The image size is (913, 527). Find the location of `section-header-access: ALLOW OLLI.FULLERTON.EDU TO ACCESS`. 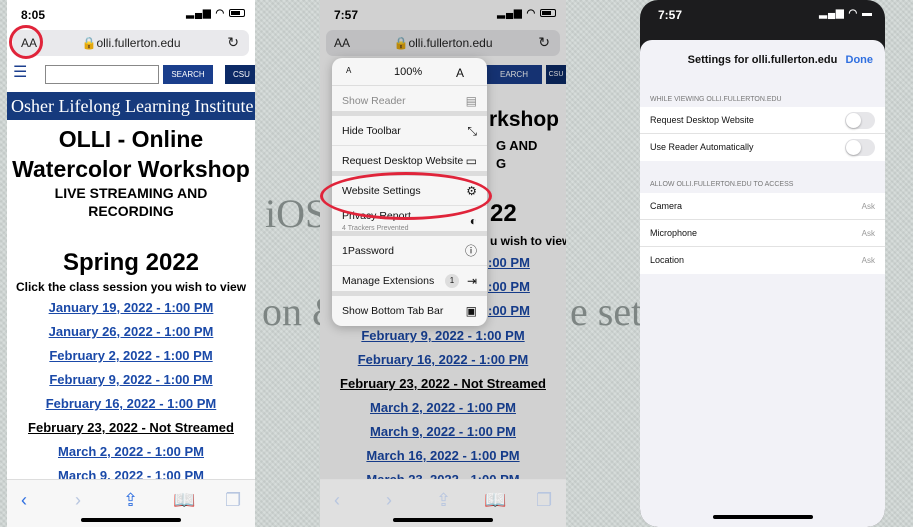

section-header-access: ALLOW OLLI.FULLERTON.EDU TO ACCESS is located at coordinates (722, 184).